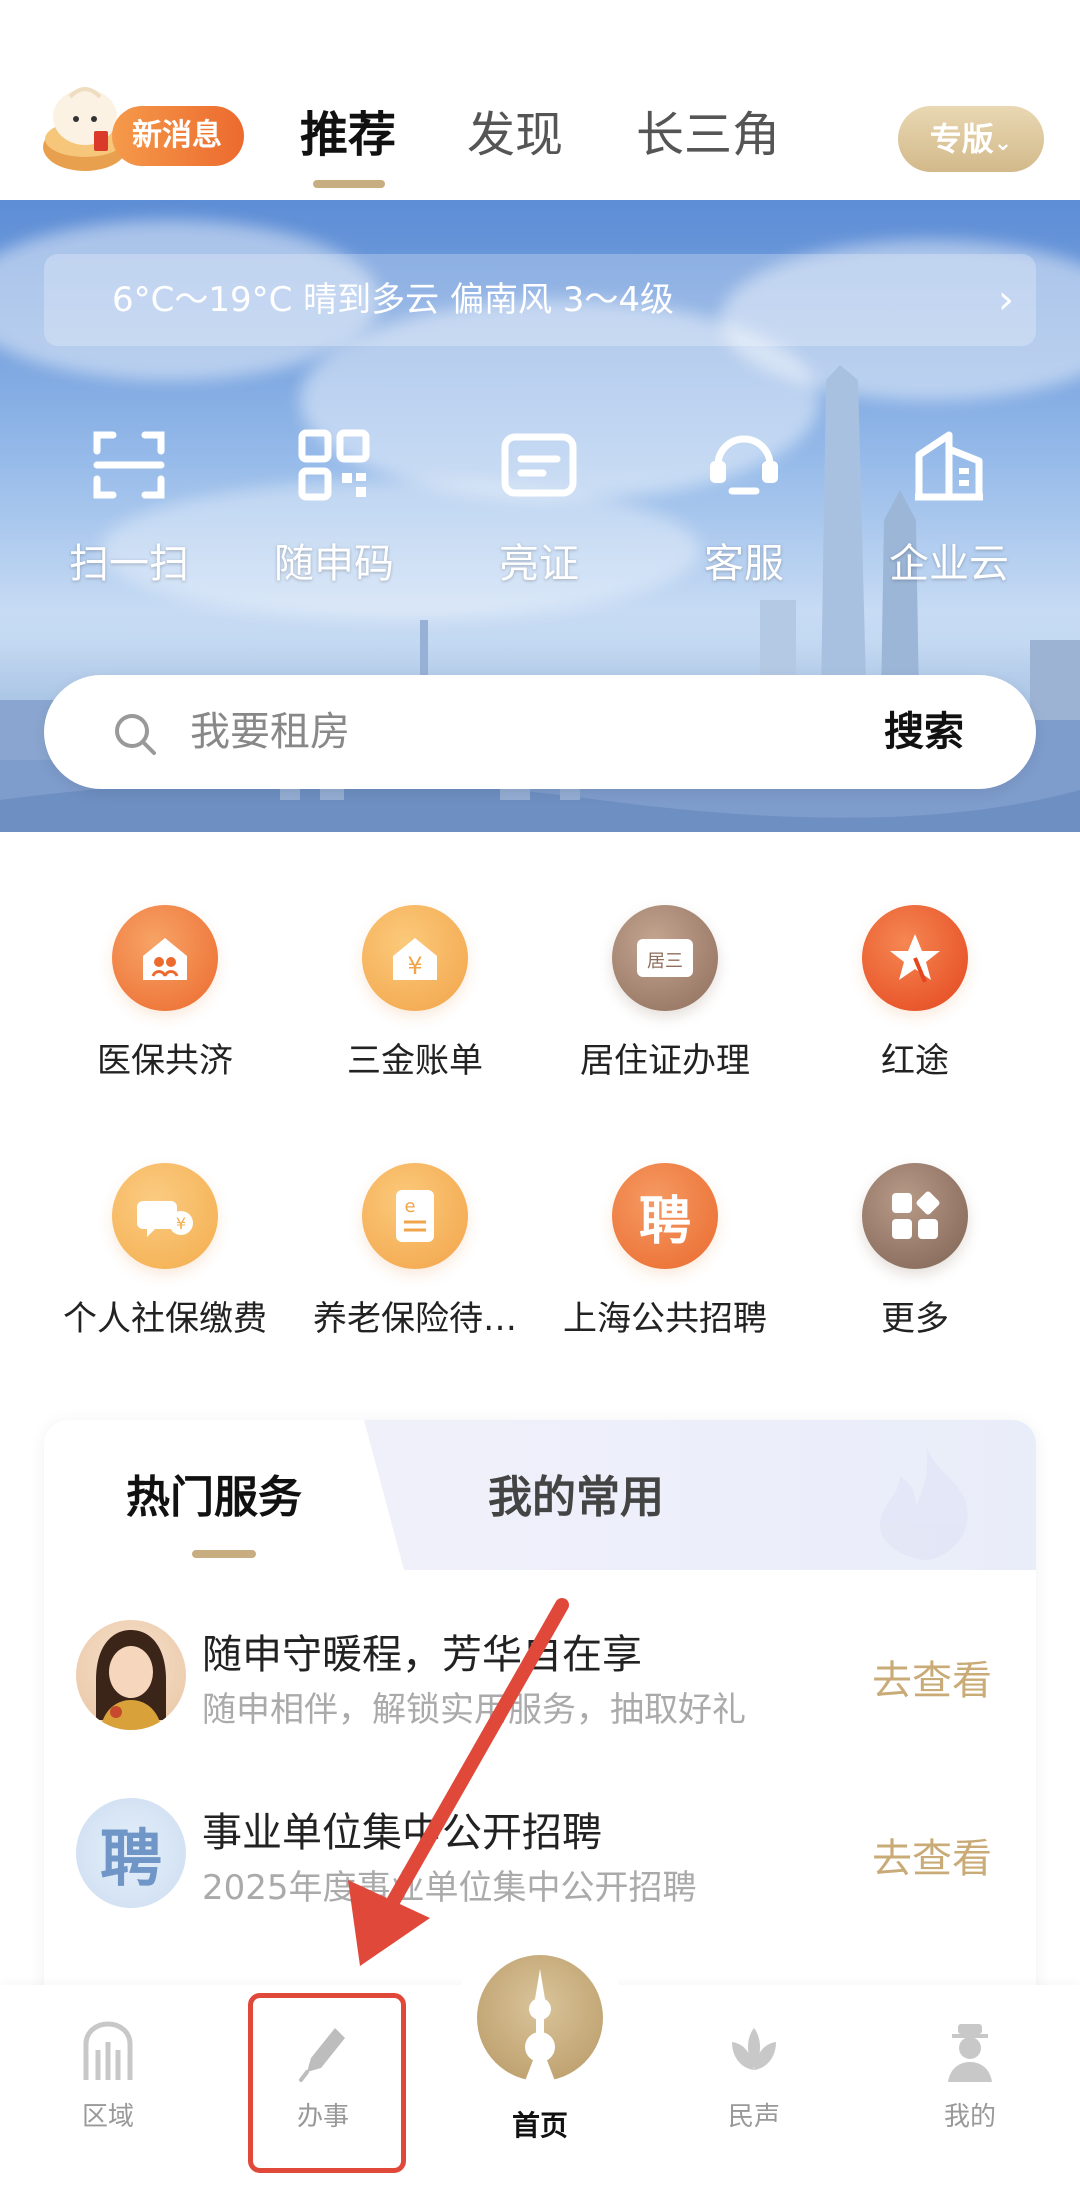  What do you see at coordinates (490, 732) in the screenshot?
I see `search-input: 我要租房` at bounding box center [490, 732].